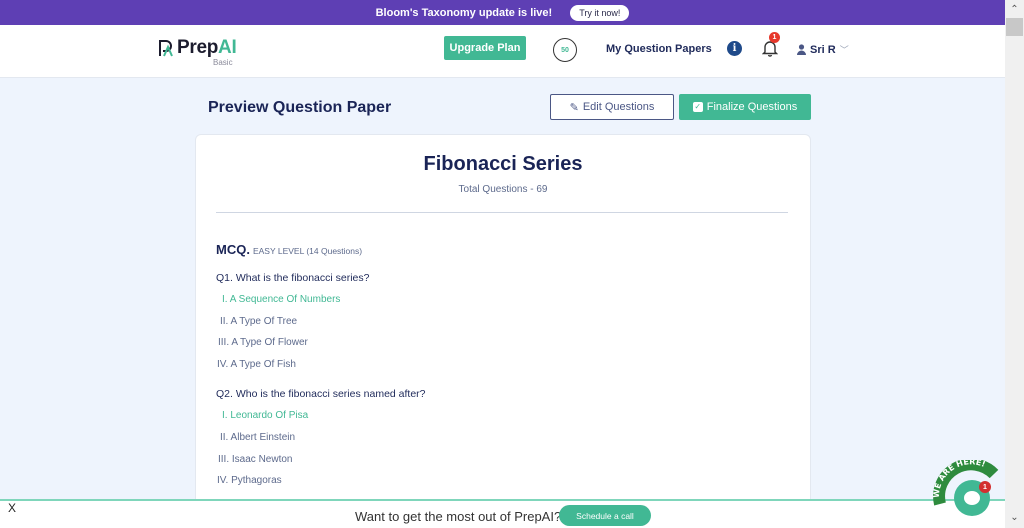  What do you see at coordinates (697, 107) in the screenshot?
I see `checkbox-icon: ✓` at bounding box center [697, 107].